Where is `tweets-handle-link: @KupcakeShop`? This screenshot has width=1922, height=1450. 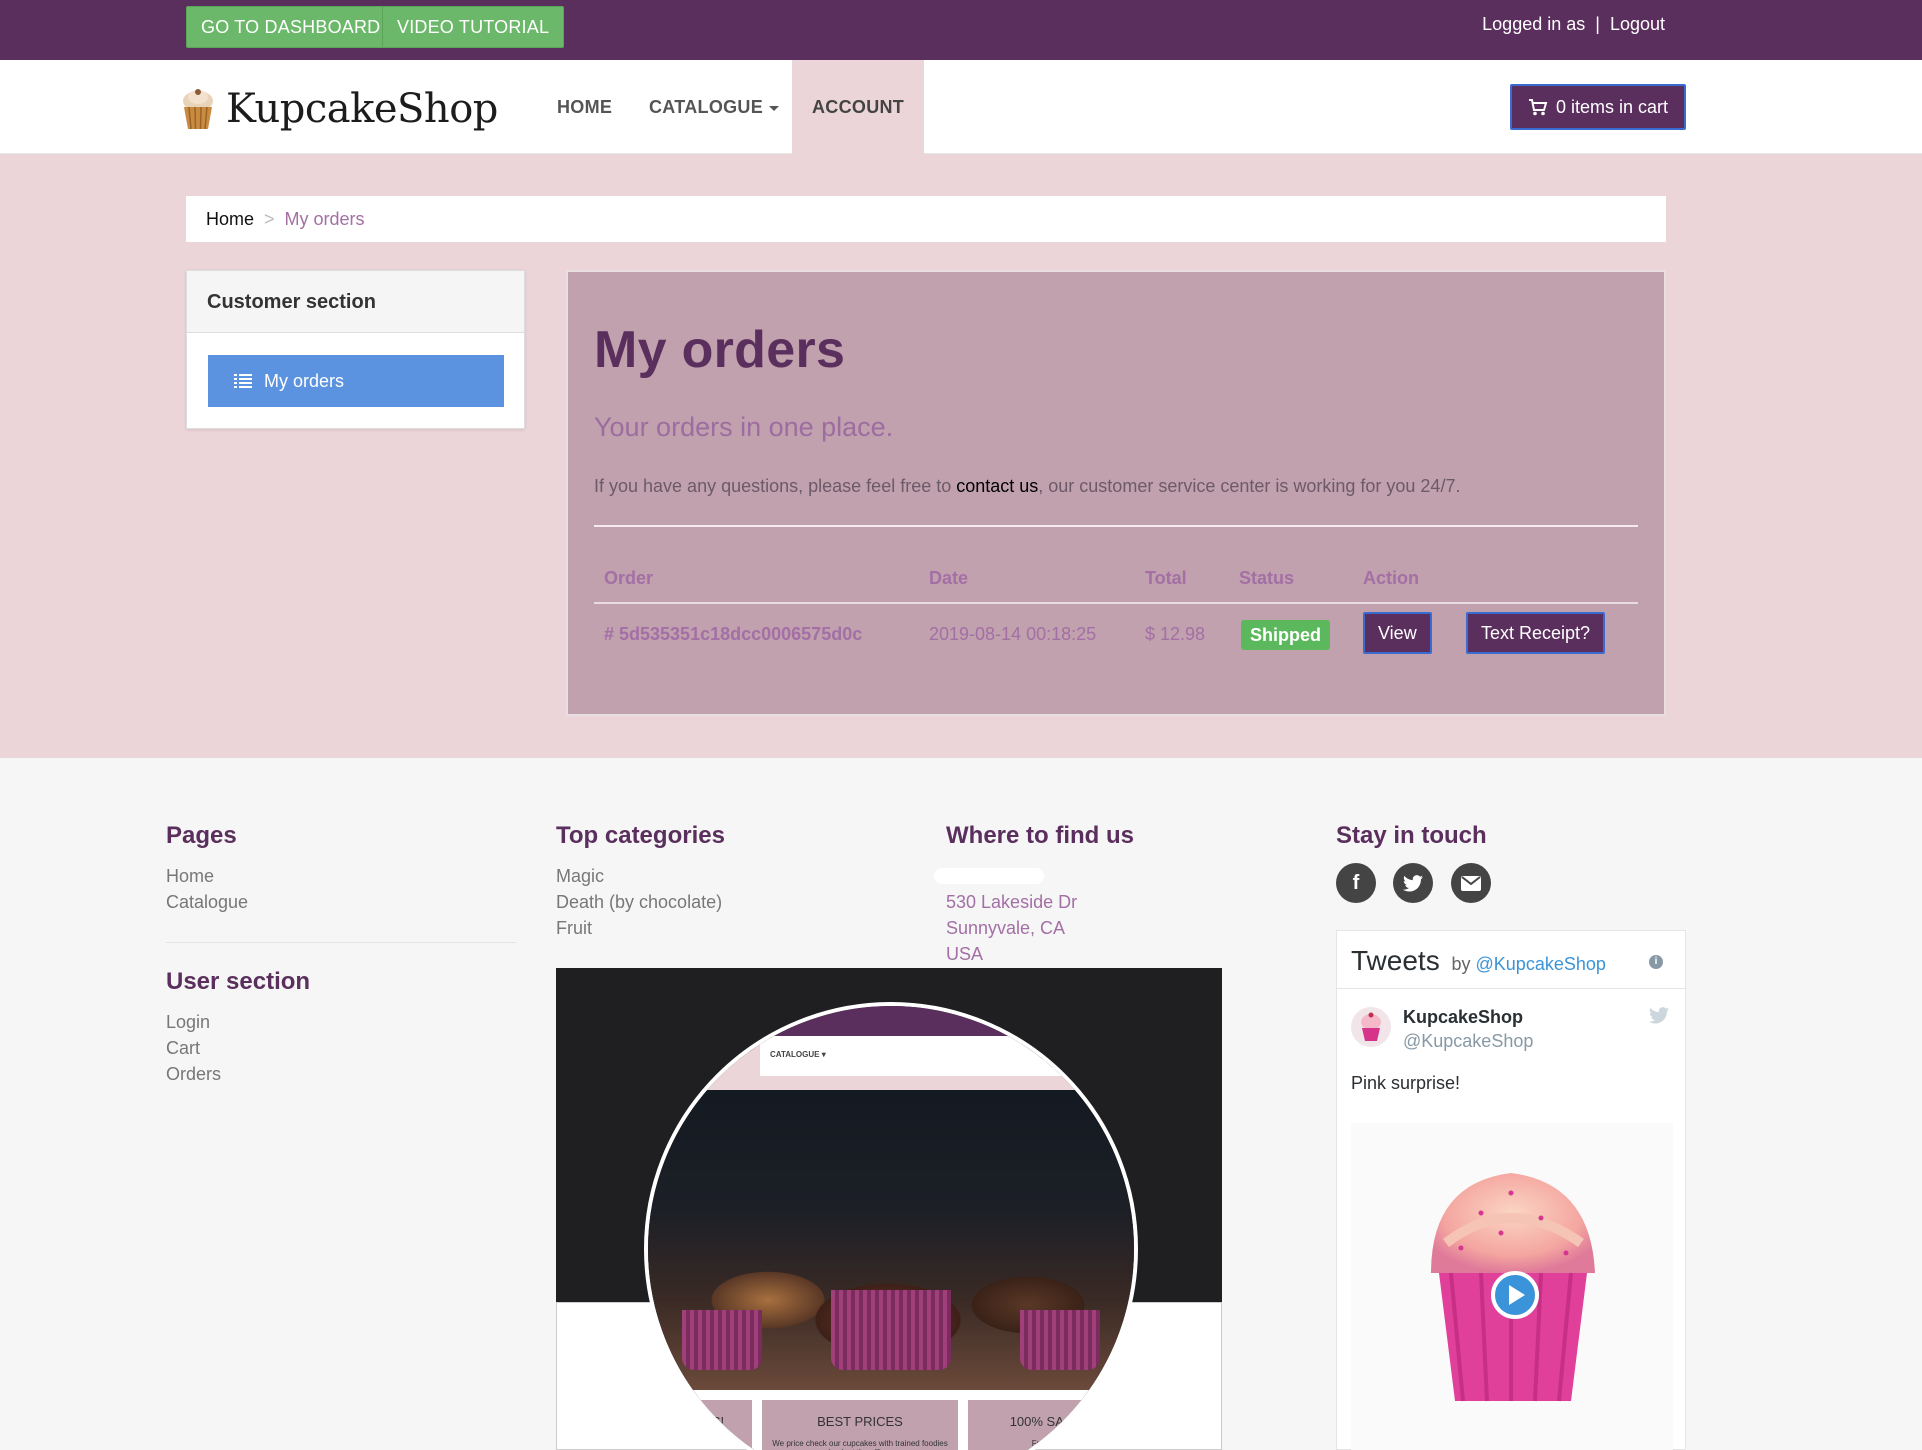
tweets-handle-link: @KupcakeShop is located at coordinates (1541, 964).